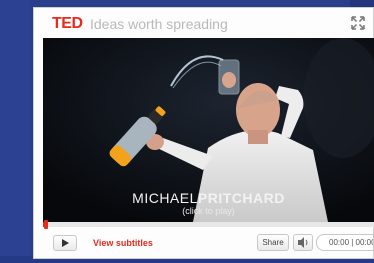  Describe the element at coordinates (273, 242) in the screenshot. I see `share-button: Share` at that location.